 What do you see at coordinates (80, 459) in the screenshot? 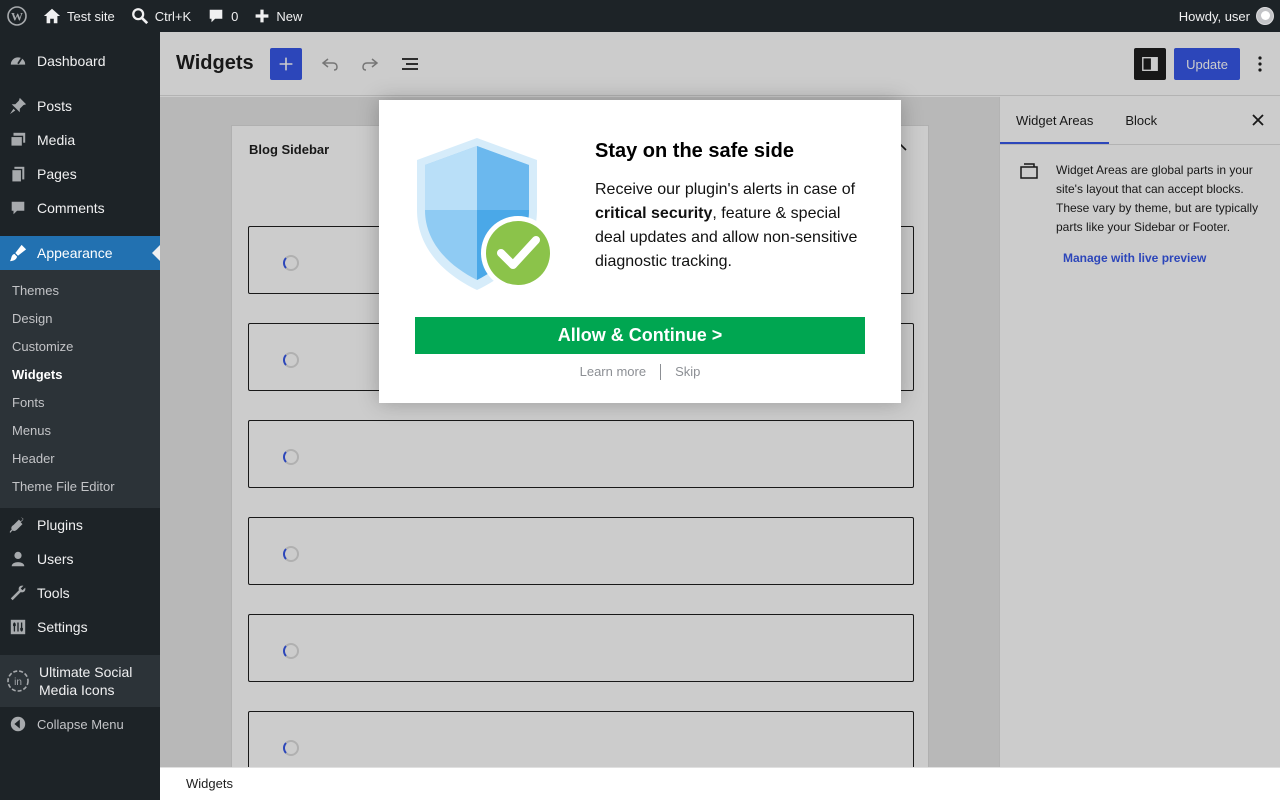
I see `submenu-item-header: Header` at bounding box center [80, 459].